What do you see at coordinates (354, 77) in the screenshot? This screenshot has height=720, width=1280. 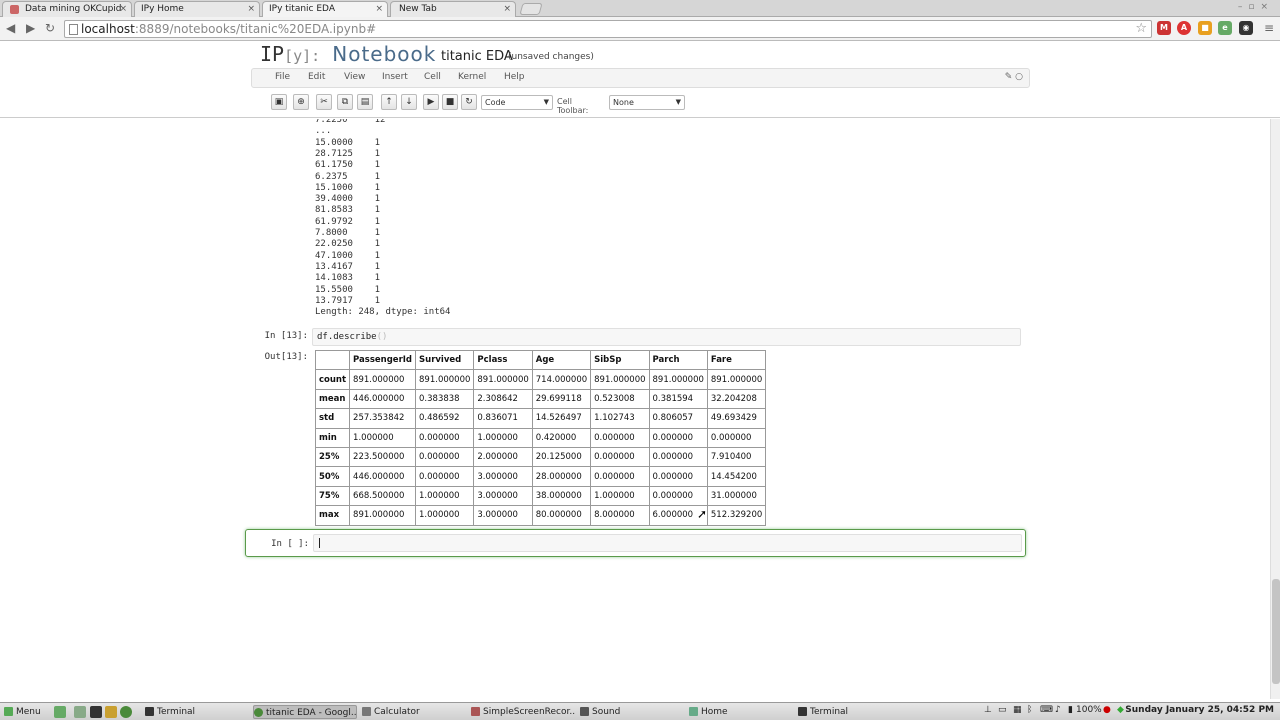 I see `menu-view: View` at bounding box center [354, 77].